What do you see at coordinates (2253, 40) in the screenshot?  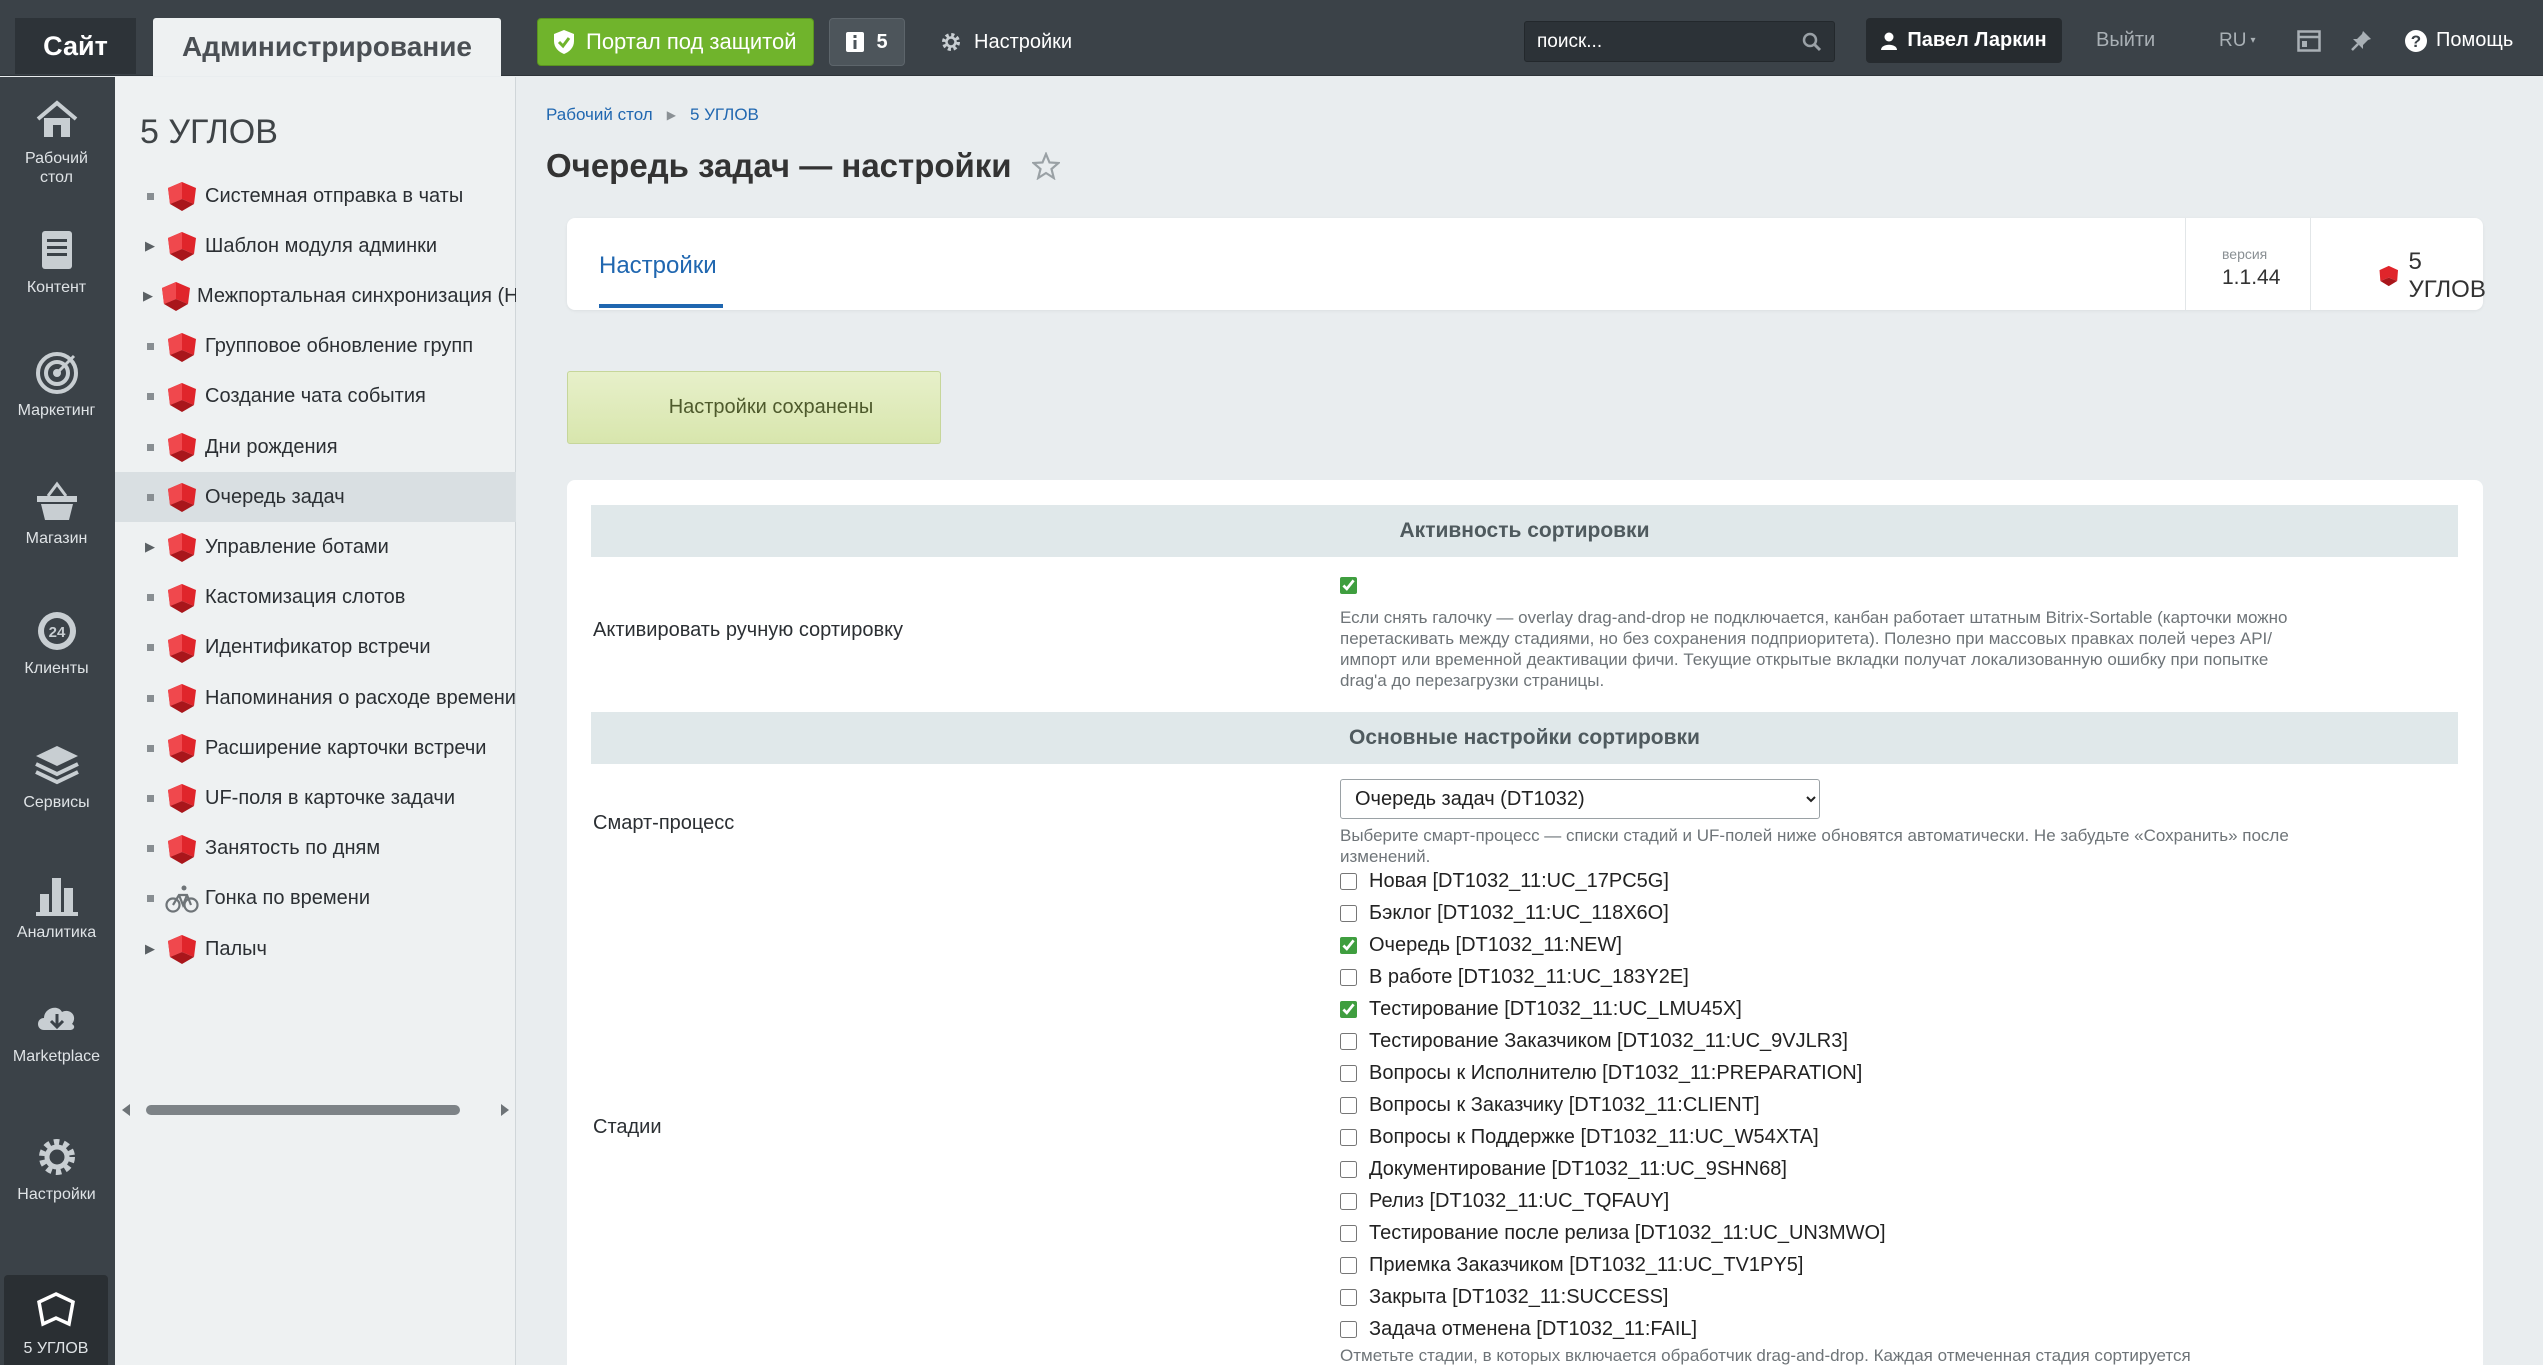 I see `chevron-down-icon: ▾` at bounding box center [2253, 40].